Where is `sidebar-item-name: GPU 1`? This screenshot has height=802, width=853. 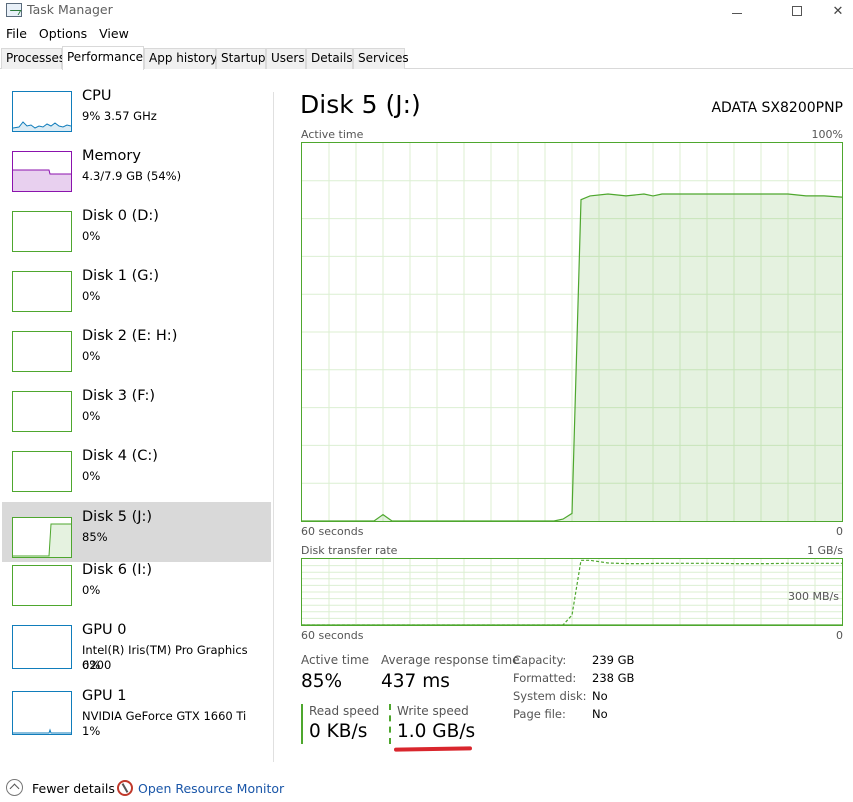 sidebar-item-name: GPU 1 is located at coordinates (104, 696).